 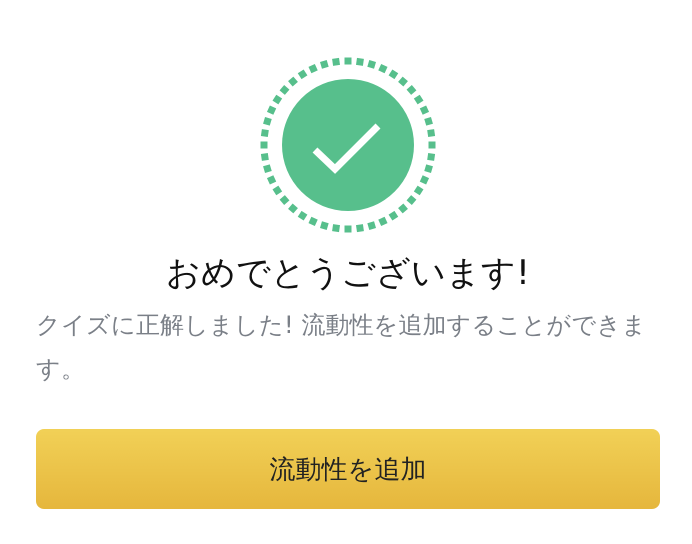 What do you see at coordinates (348, 273) in the screenshot?
I see `title: おめでとうございます!` at bounding box center [348, 273].